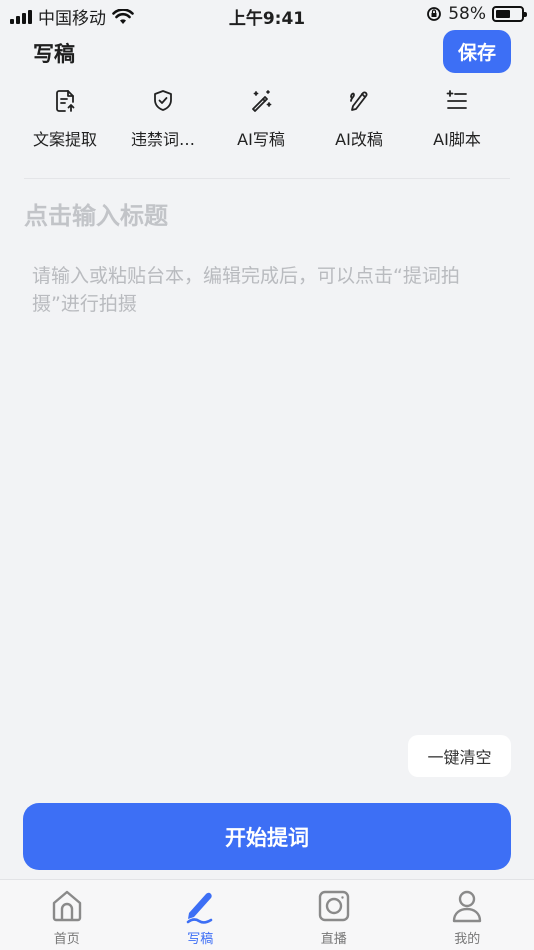 The image size is (534, 950). Describe the element at coordinates (21, 16) in the screenshot. I see `signal-icon` at that location.